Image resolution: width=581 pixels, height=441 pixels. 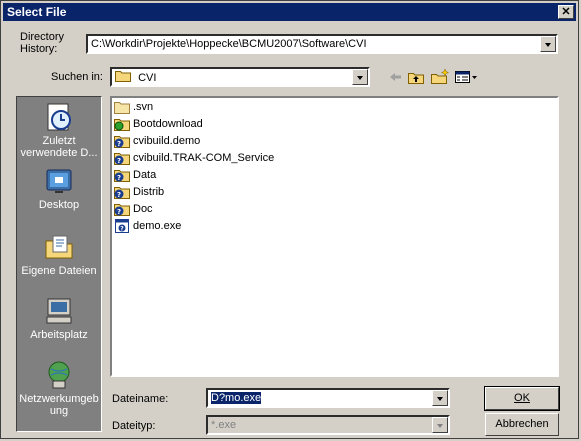 I want to click on back-button, so click(x=395, y=77).